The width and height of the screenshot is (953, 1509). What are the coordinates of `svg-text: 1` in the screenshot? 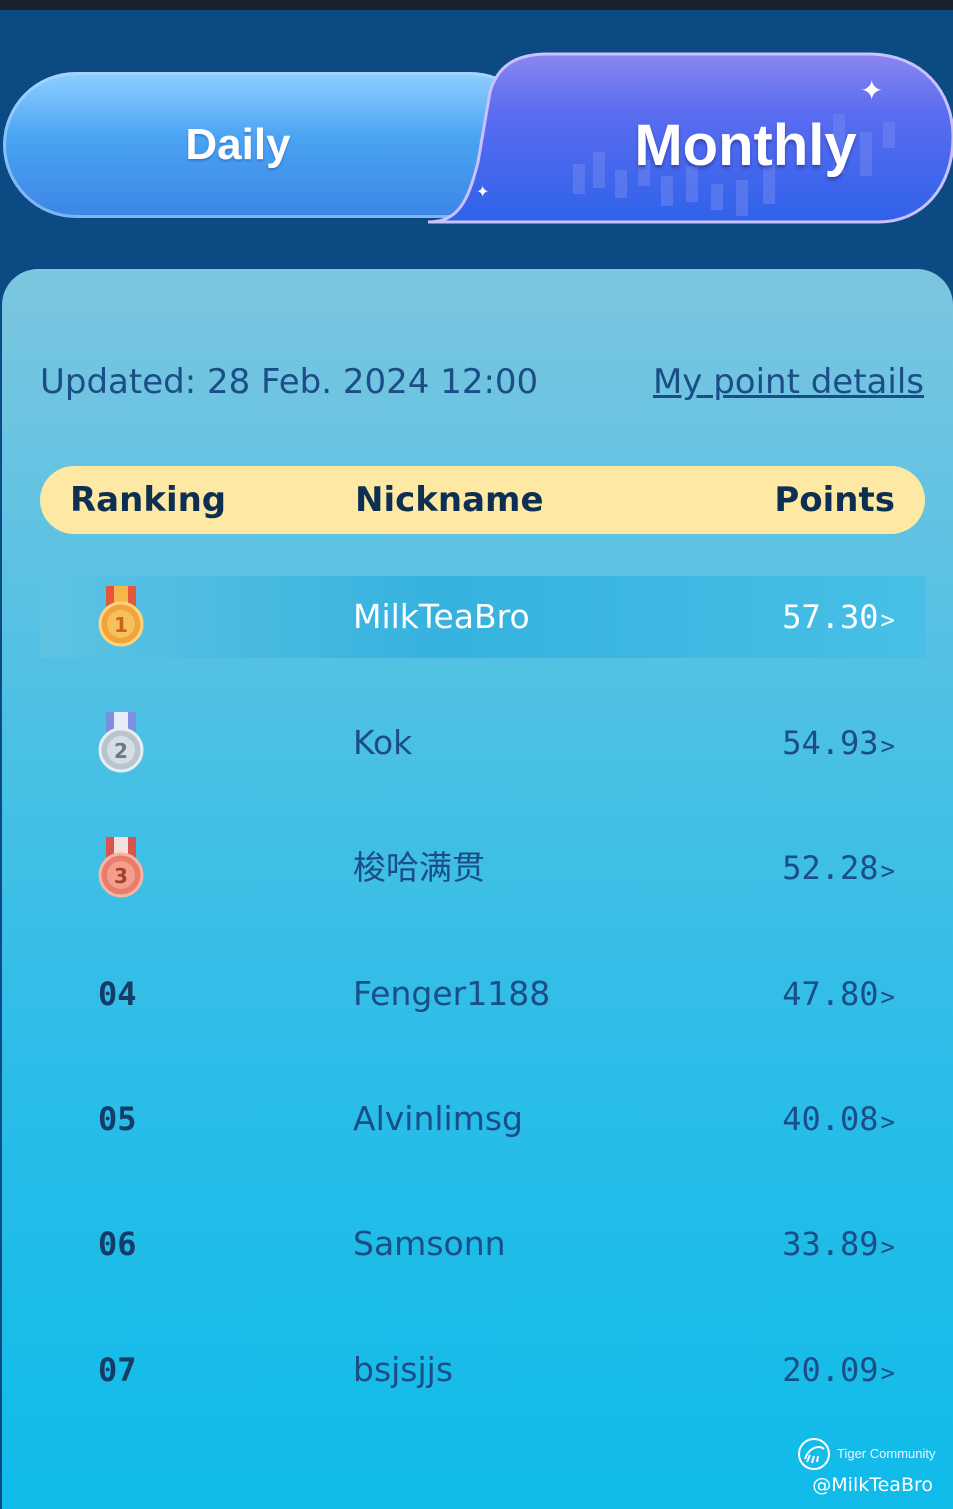 It's located at (121, 625).